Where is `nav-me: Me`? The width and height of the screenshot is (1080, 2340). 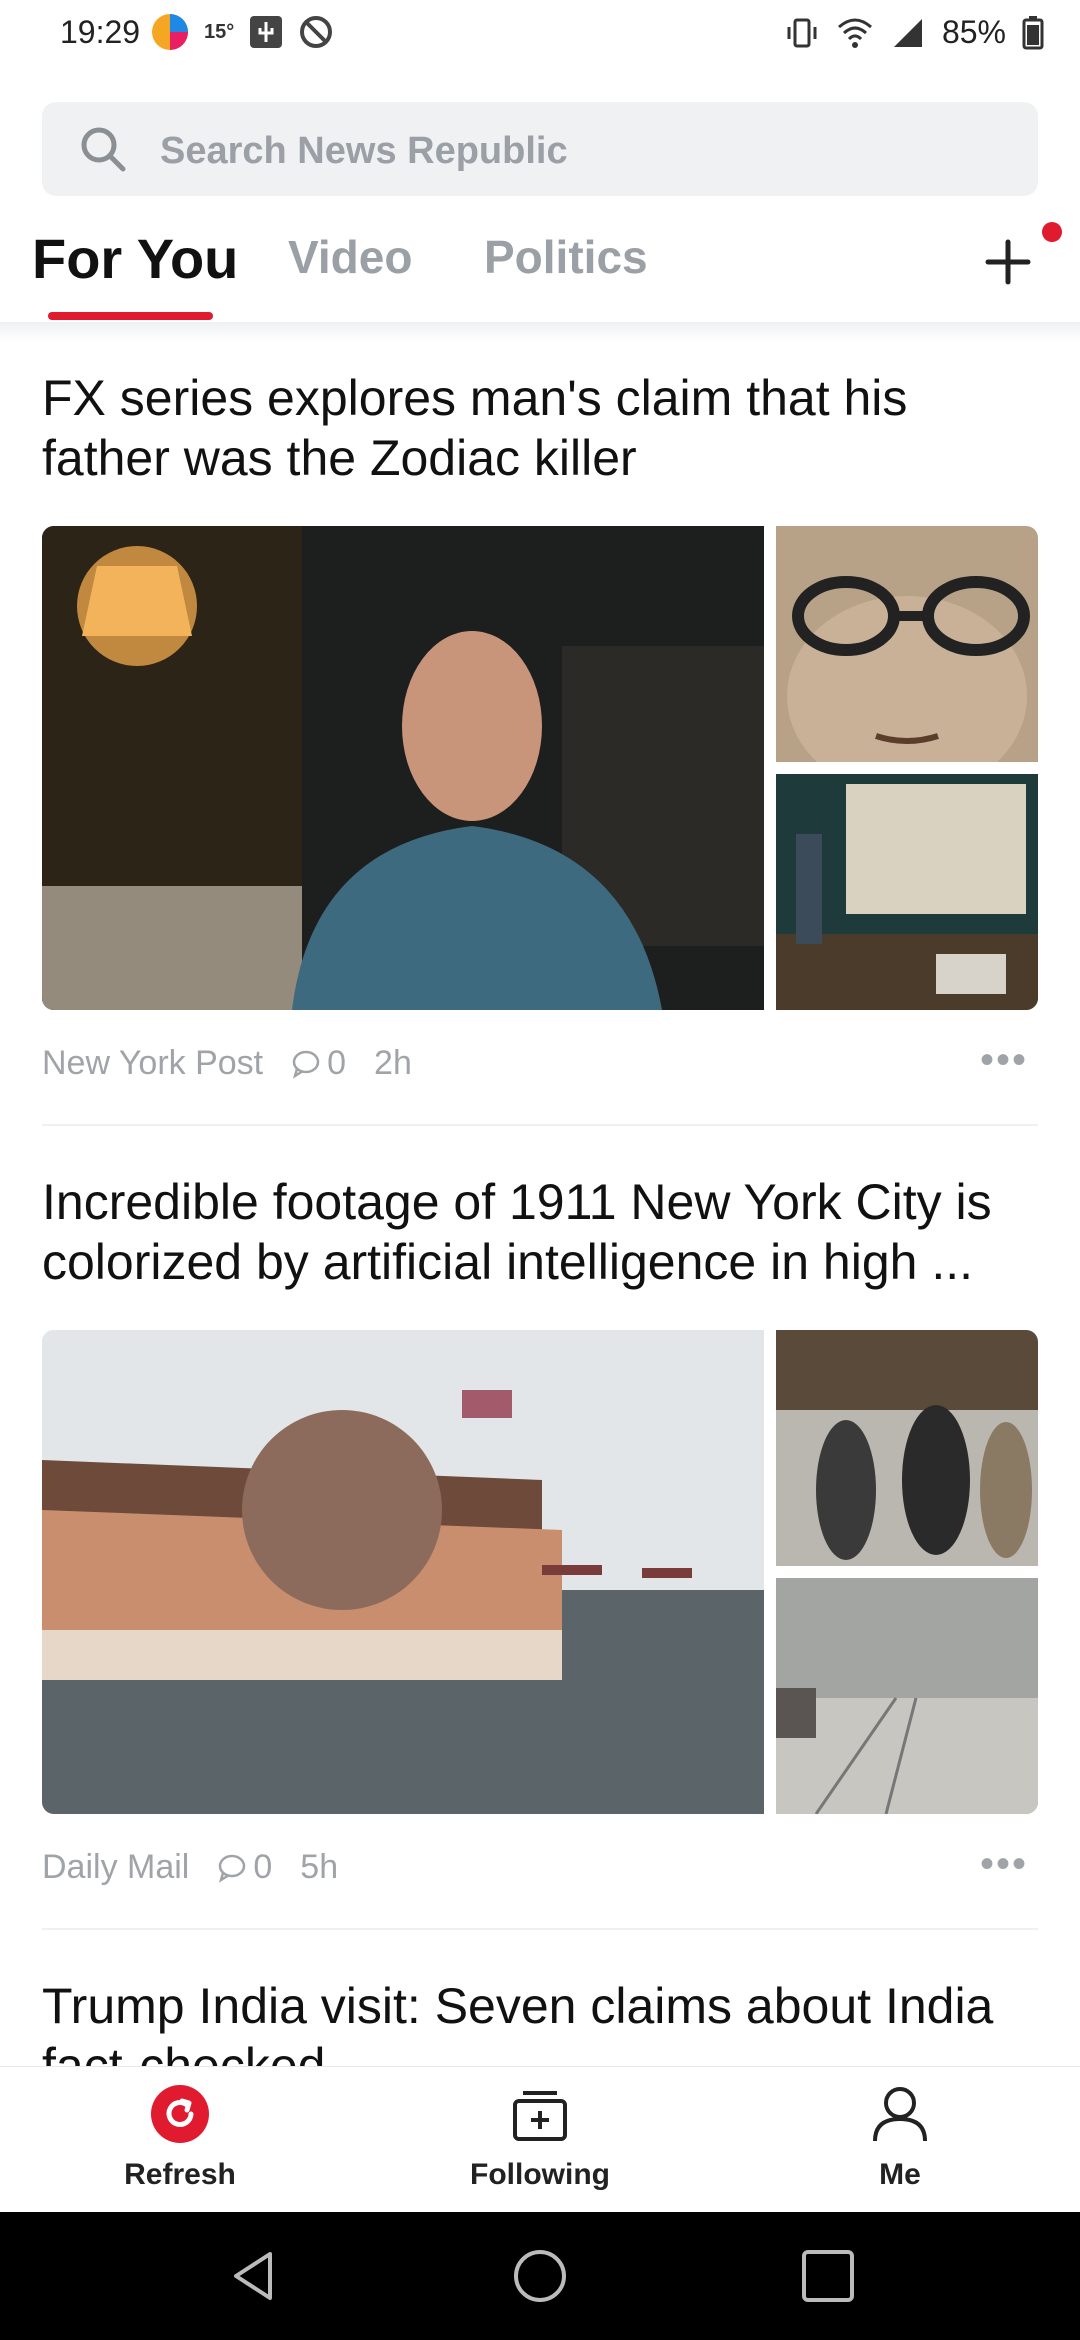 nav-me: Me is located at coordinates (900, 2137).